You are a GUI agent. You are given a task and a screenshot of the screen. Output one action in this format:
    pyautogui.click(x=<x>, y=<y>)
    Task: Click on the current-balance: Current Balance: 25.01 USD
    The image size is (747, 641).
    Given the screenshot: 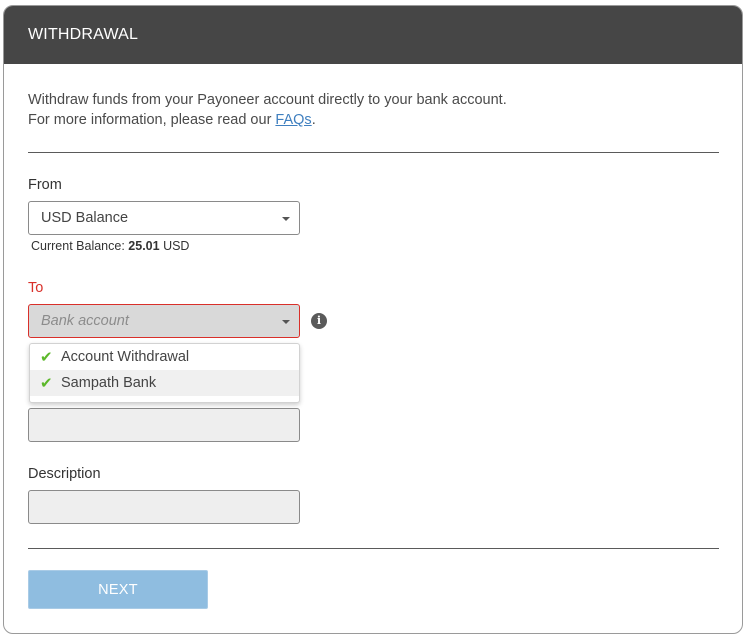 What is the action you would take?
    pyautogui.click(x=110, y=246)
    